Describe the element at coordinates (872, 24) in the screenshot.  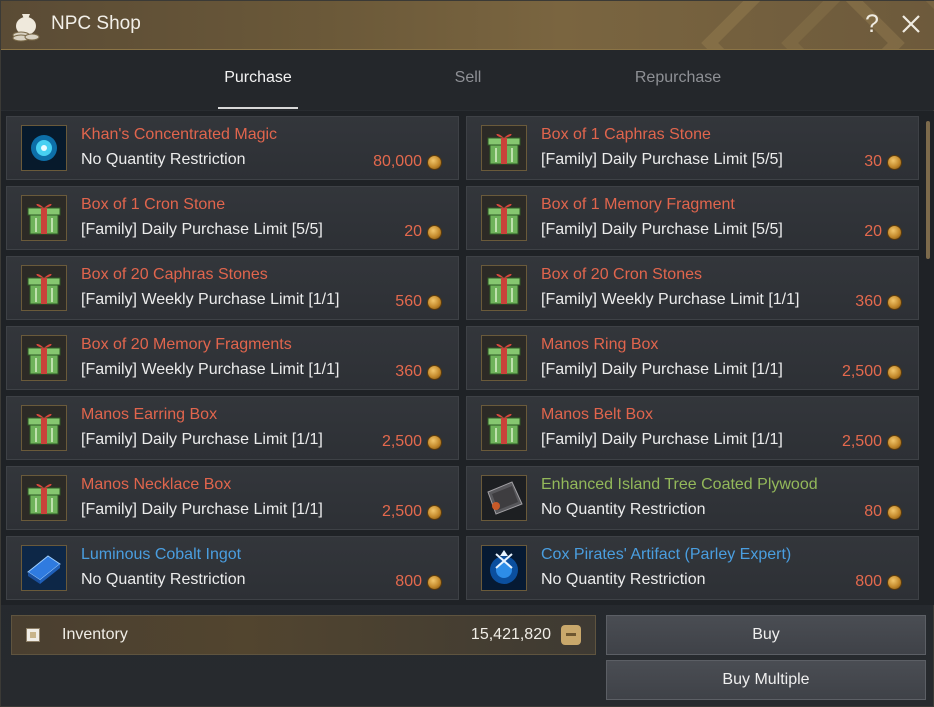
I see `help-button: ?` at that location.